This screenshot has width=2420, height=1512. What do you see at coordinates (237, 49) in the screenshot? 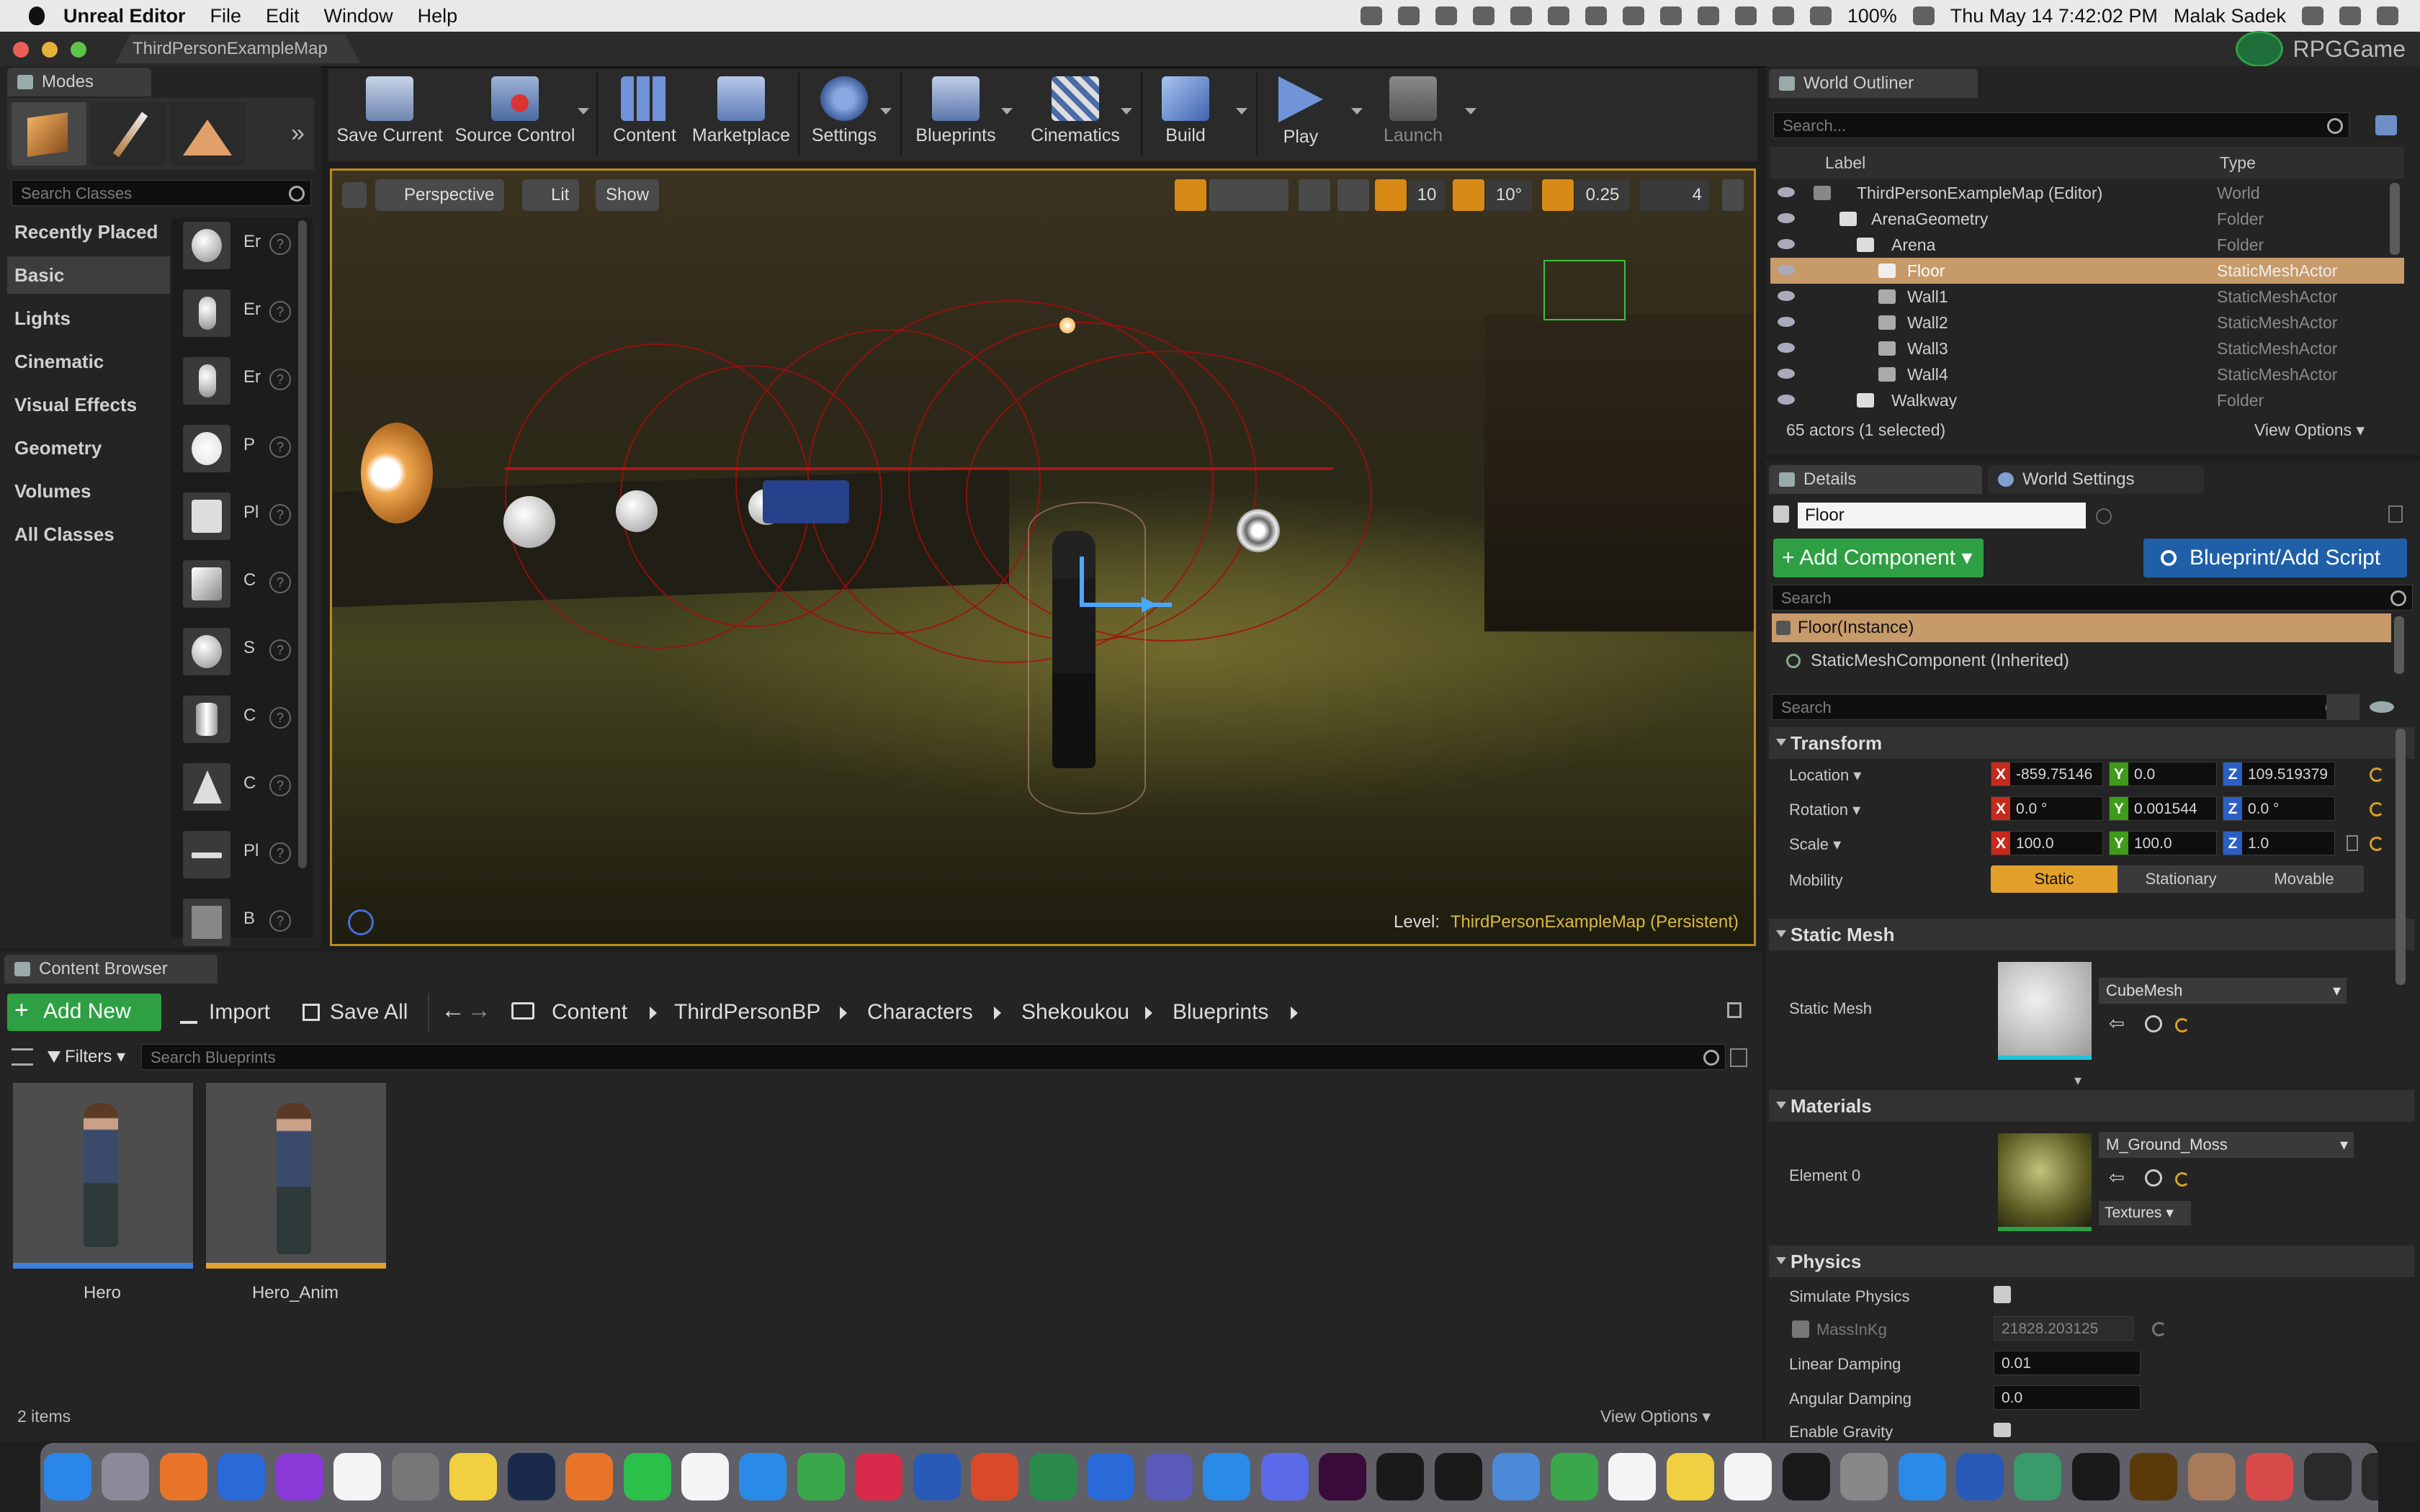
I see `level-tab: ThirdPersonExampleMap` at bounding box center [237, 49].